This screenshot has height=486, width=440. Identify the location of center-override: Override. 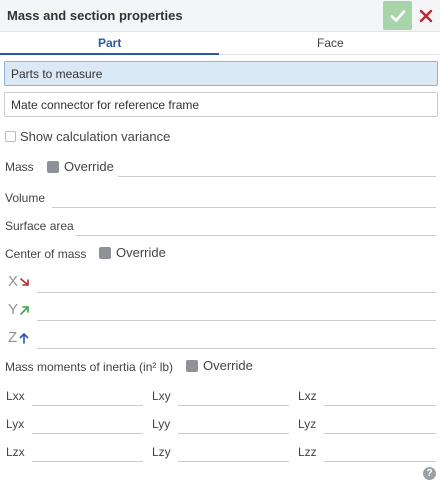
(132, 252).